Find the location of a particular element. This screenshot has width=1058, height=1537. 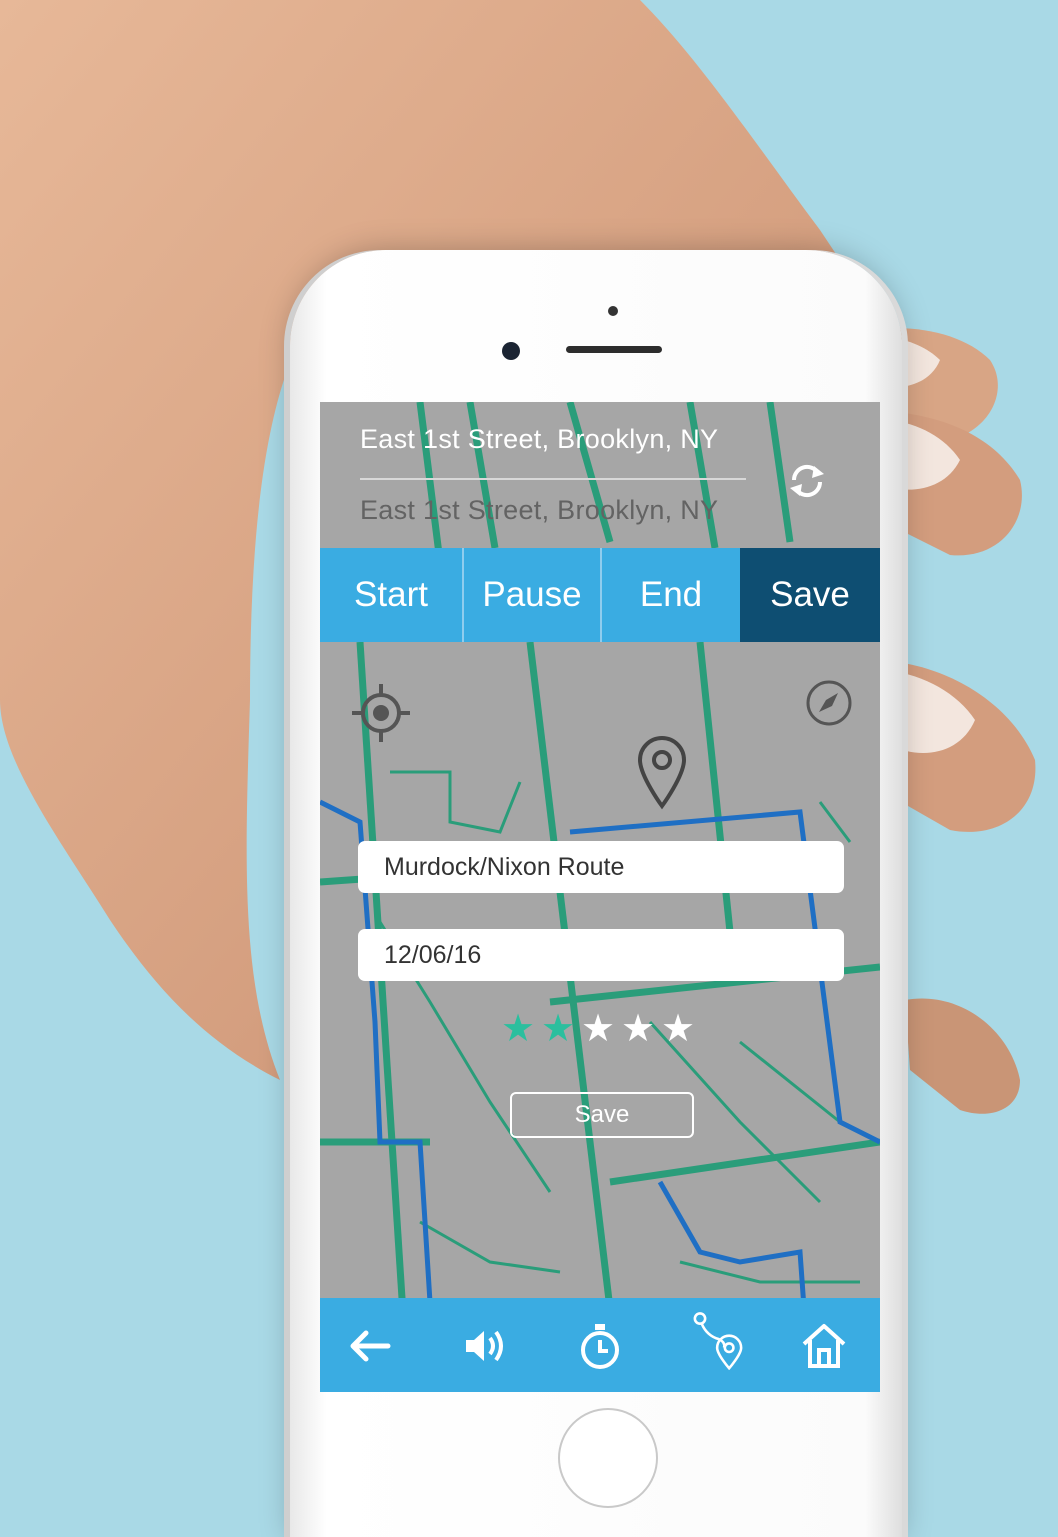

tracking-tabbar: Start Pause End Save is located at coordinates (600, 595).